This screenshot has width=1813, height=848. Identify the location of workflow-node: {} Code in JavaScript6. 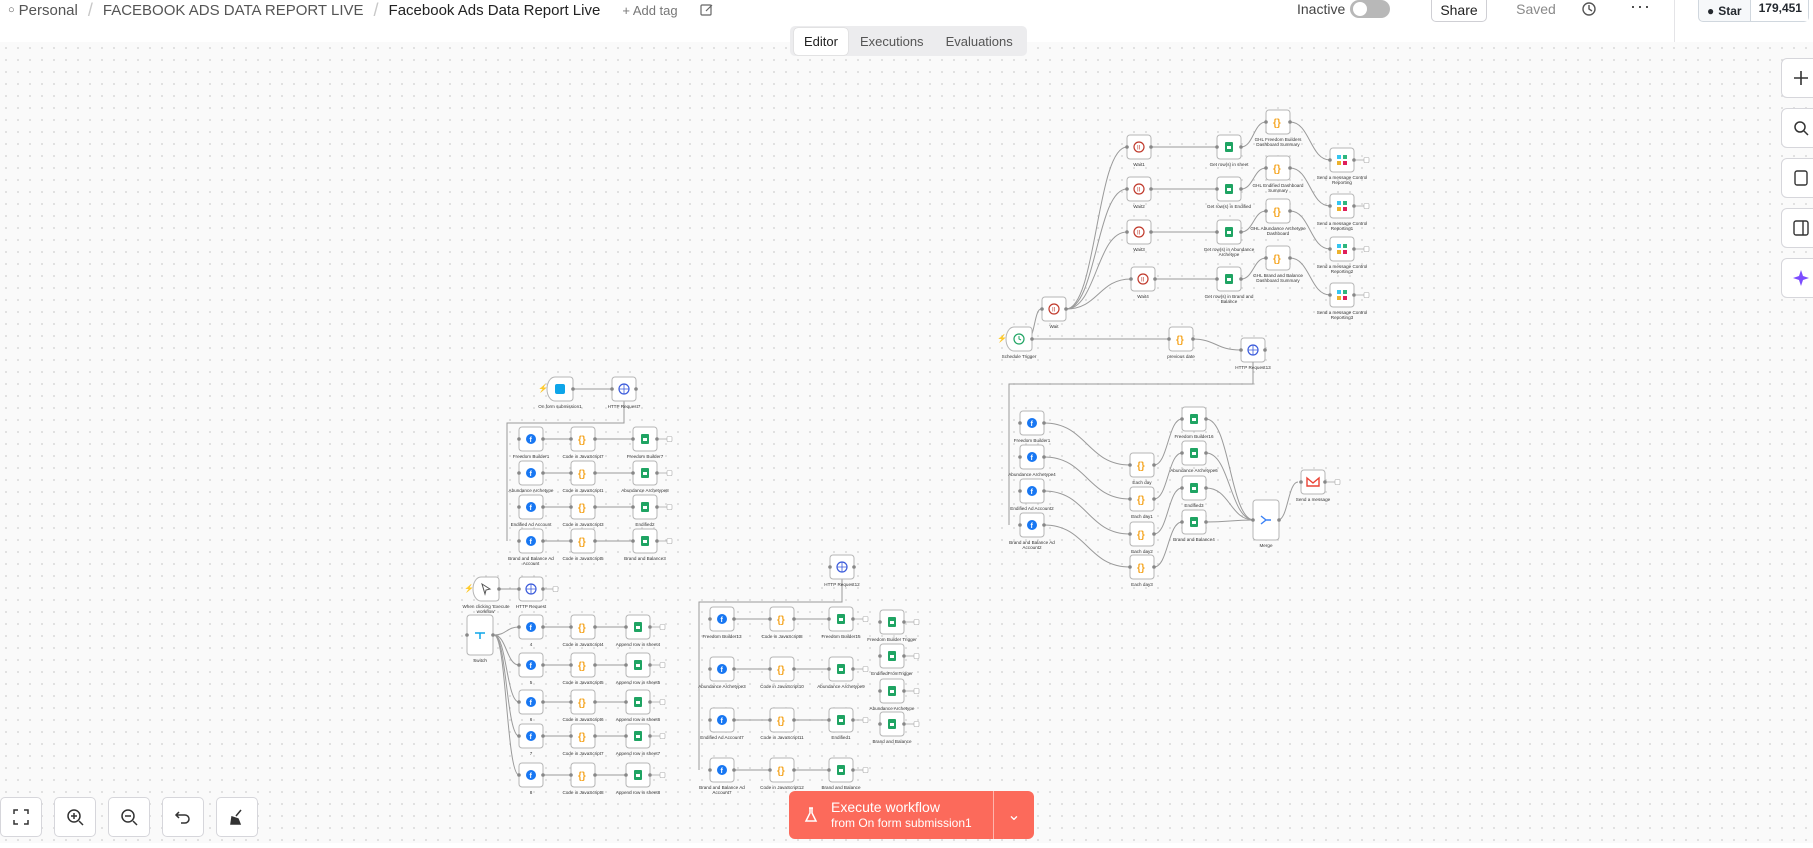
(583, 705).